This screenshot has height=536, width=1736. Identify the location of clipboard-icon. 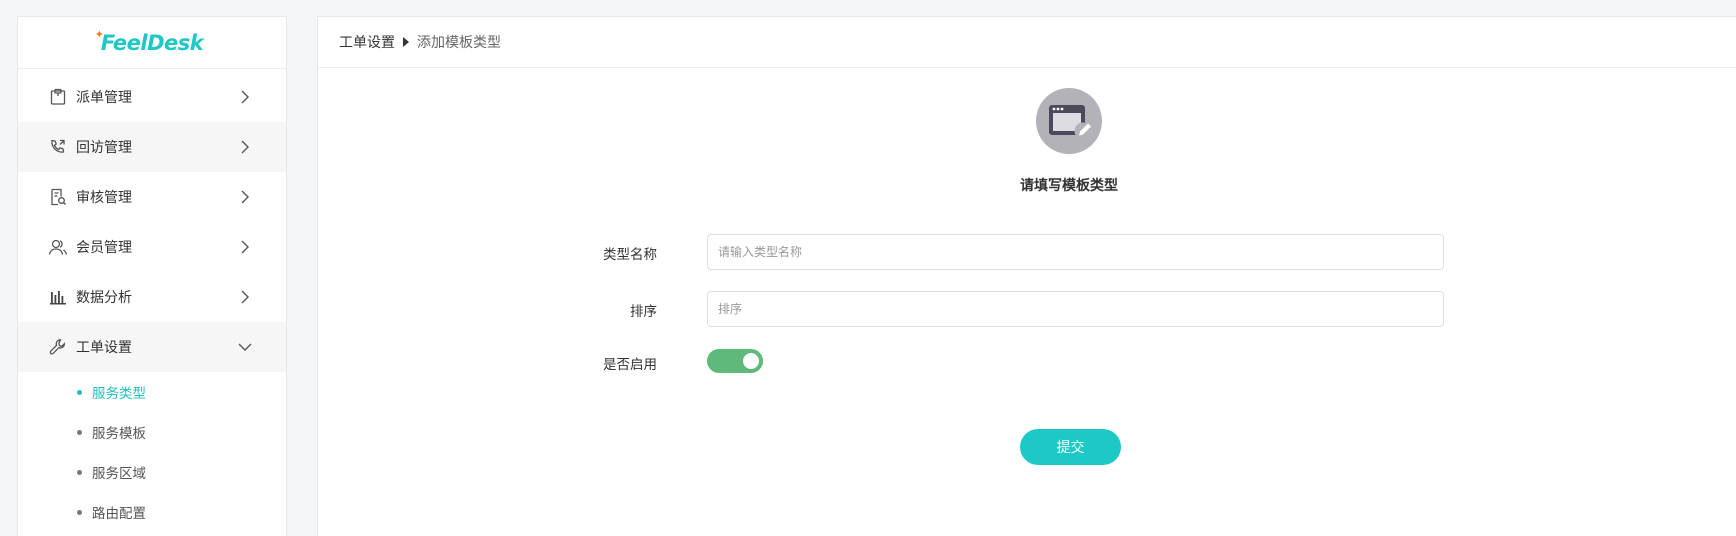
(58, 97).